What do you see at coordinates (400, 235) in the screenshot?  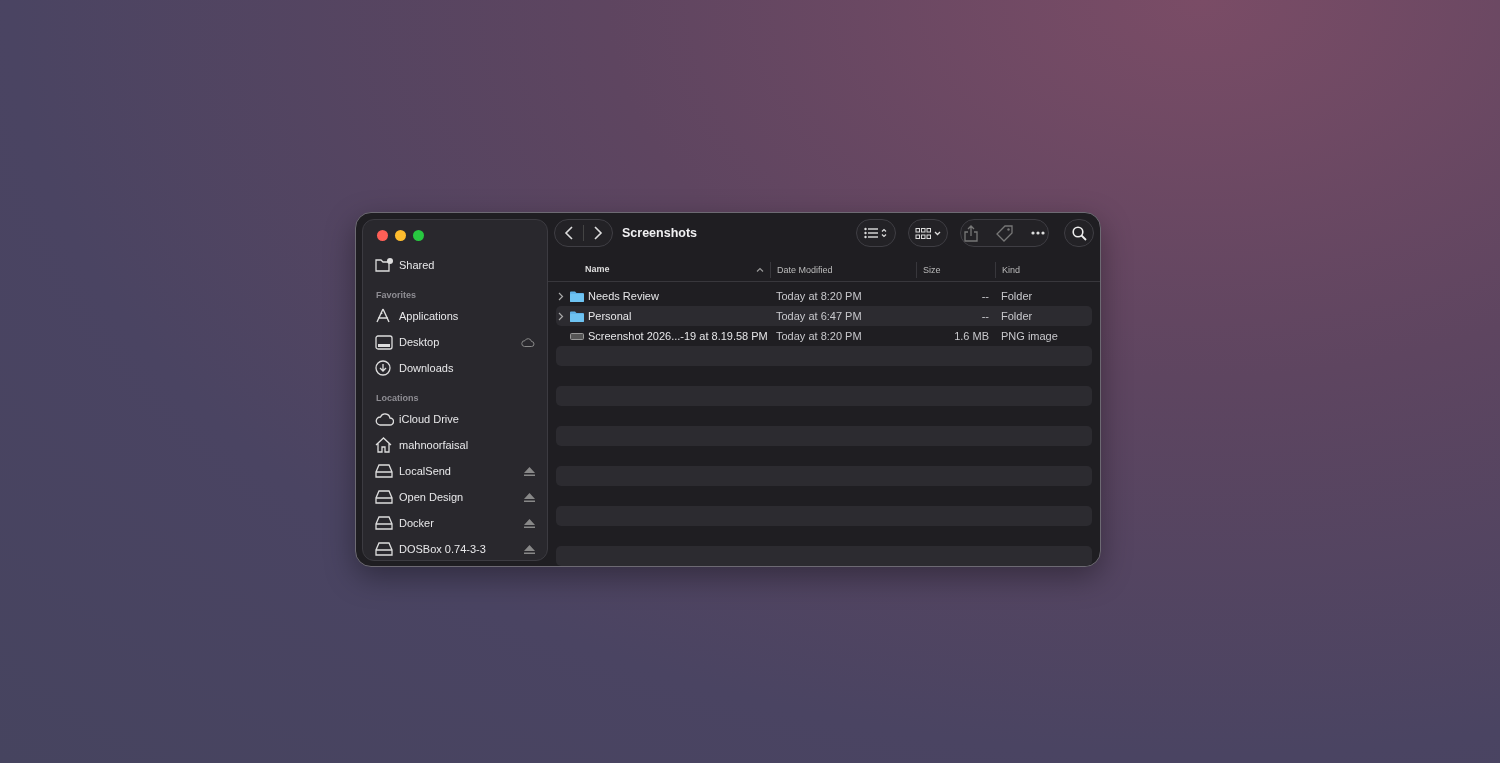 I see `minimize-button` at bounding box center [400, 235].